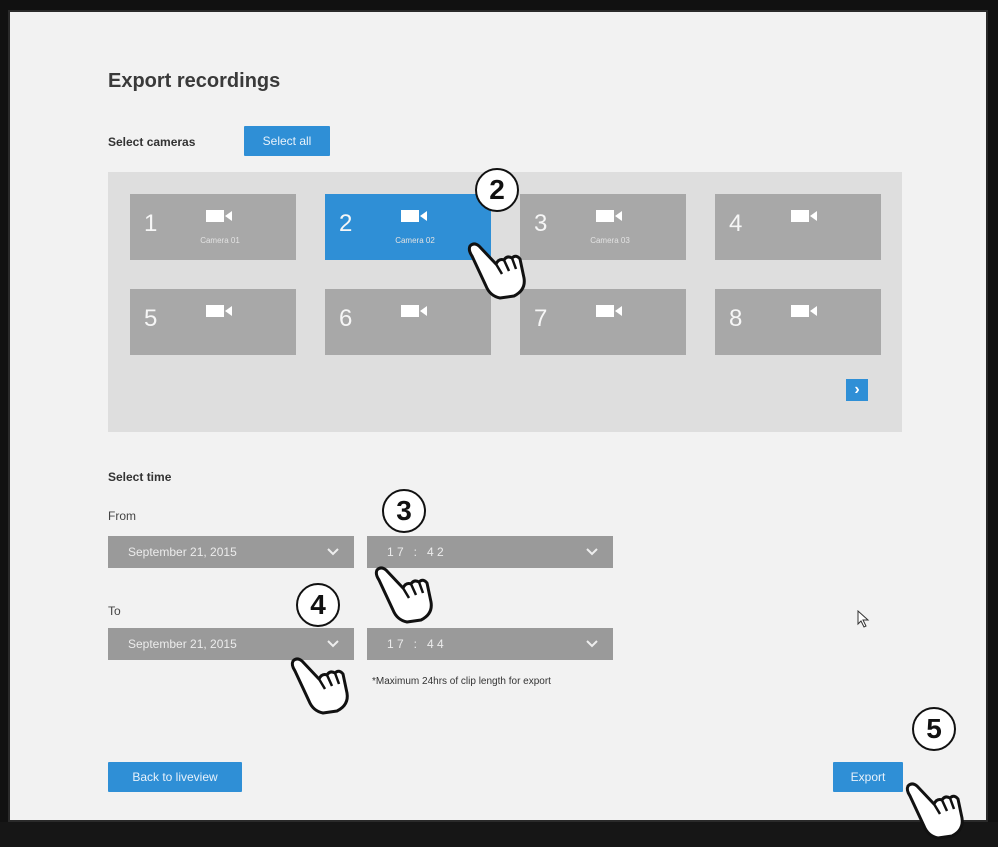 The image size is (998, 847). Describe the element at coordinates (152, 142) in the screenshot. I see `select-cameras-label: Select cameras` at that location.